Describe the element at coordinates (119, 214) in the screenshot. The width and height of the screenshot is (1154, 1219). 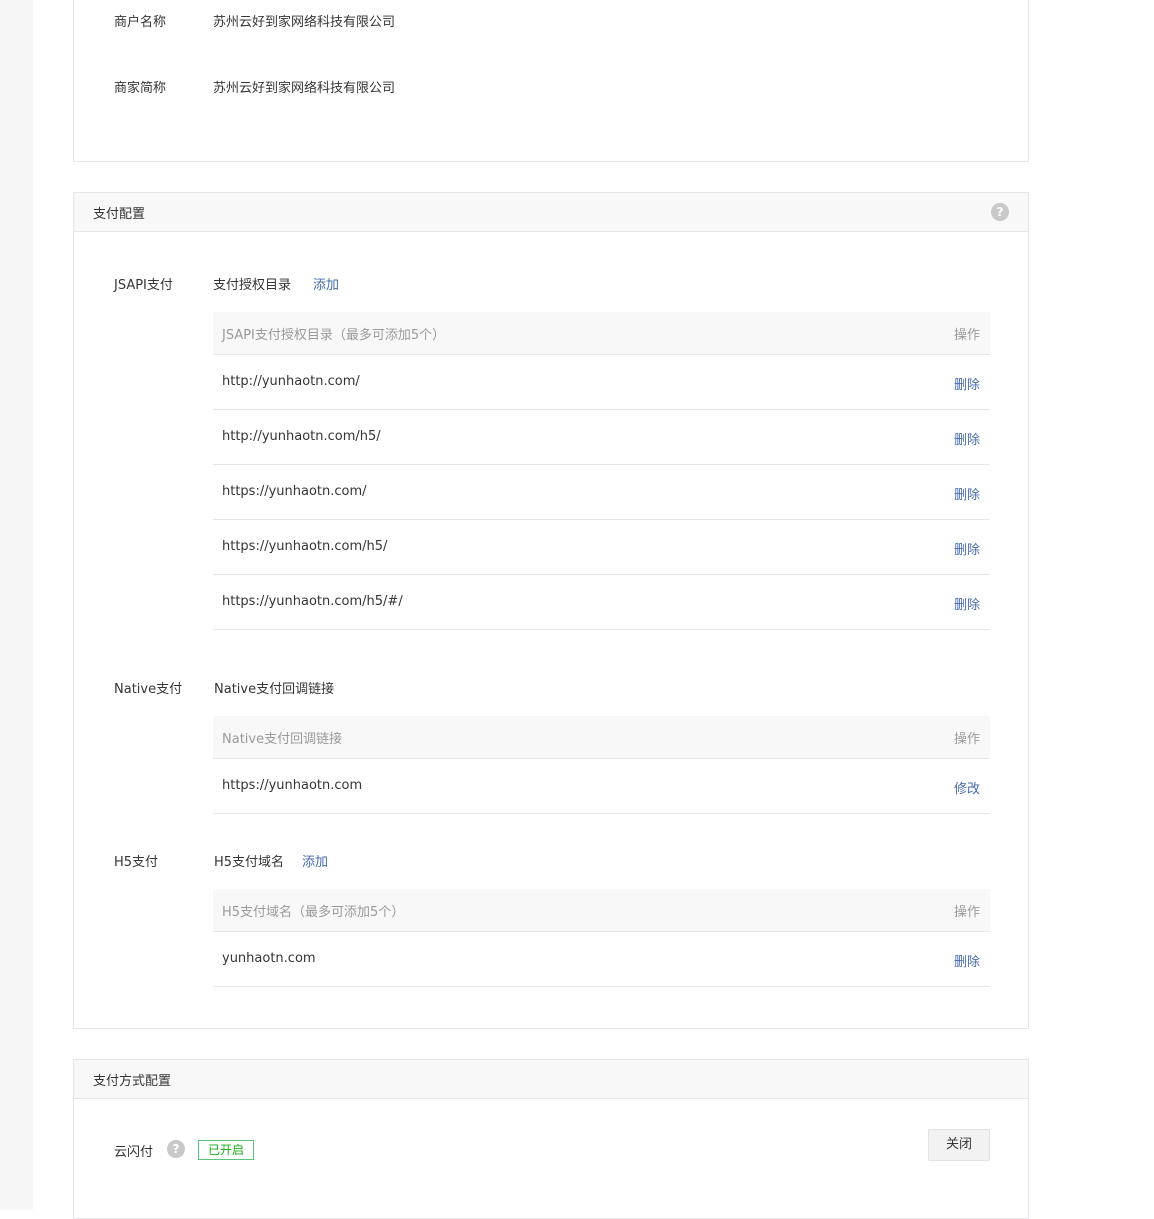
I see `payment-config-title: 支付配置` at that location.